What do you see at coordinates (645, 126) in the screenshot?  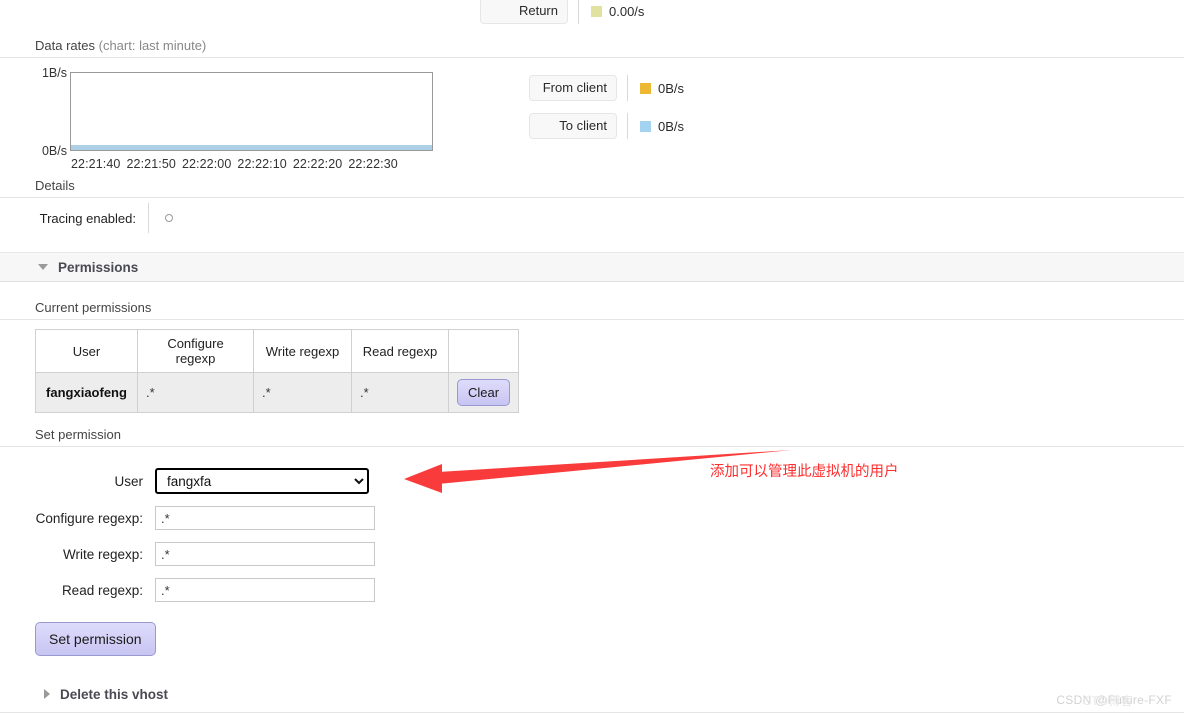 I see `to-client-swatch` at bounding box center [645, 126].